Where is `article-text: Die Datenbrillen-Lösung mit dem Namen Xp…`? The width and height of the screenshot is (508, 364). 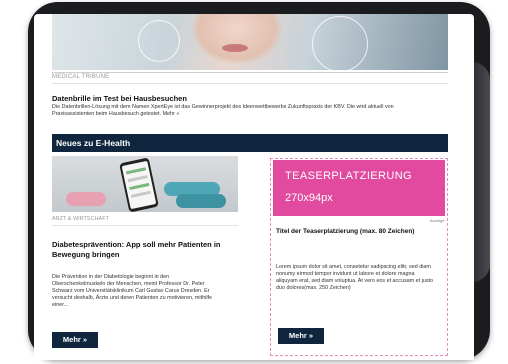 article-text: Die Datenbrillen-Lösung mit dem Namen Xp… is located at coordinates (223, 110).